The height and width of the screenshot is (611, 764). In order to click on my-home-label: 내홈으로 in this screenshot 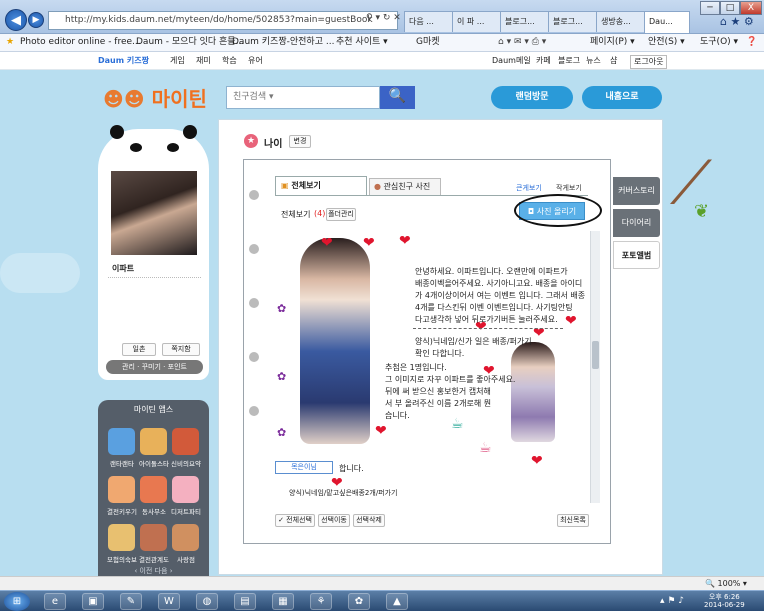, I will do `click(622, 97)`.